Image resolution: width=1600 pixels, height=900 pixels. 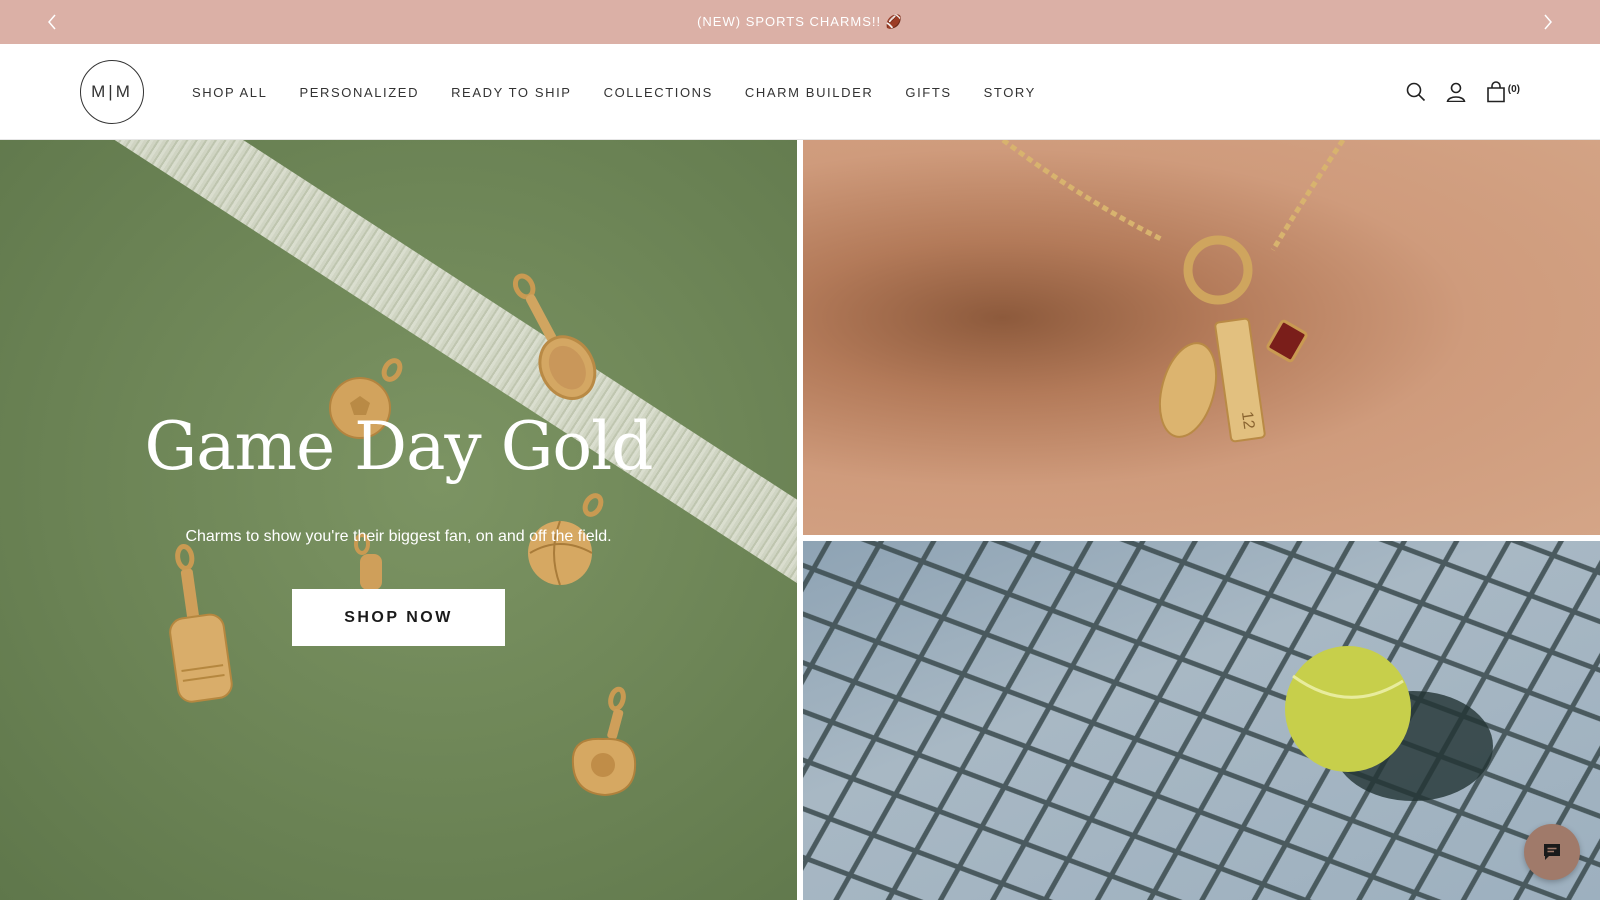 I want to click on account-icon, so click(x=1456, y=92).